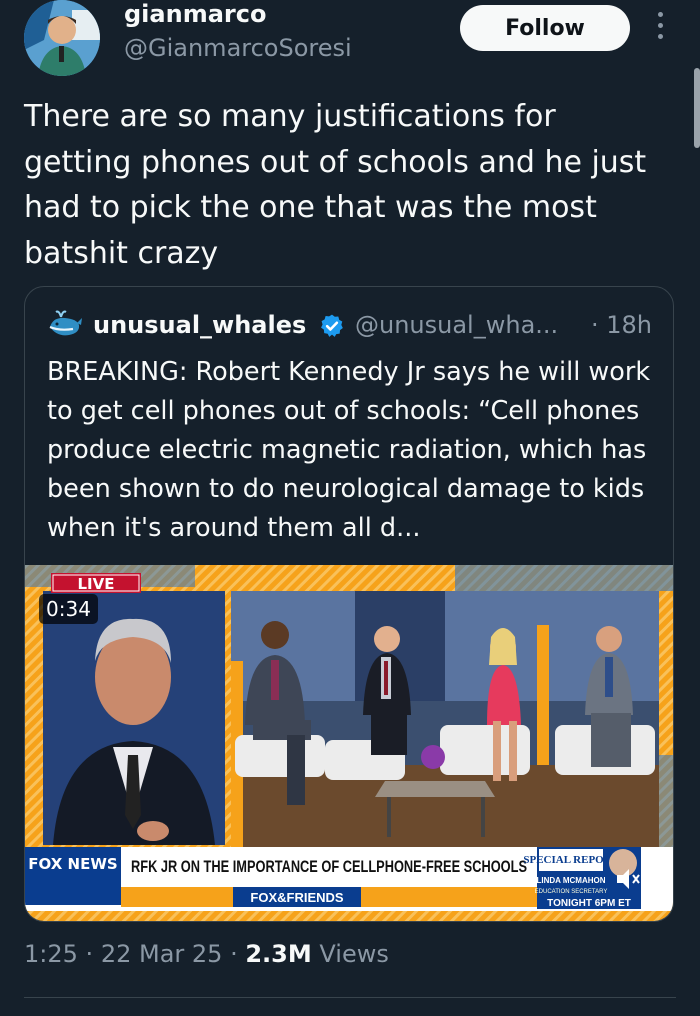 The height and width of the screenshot is (1016, 700). Describe the element at coordinates (570, 880) in the screenshot. I see `promo-host: LINDA MCMAHON` at that location.